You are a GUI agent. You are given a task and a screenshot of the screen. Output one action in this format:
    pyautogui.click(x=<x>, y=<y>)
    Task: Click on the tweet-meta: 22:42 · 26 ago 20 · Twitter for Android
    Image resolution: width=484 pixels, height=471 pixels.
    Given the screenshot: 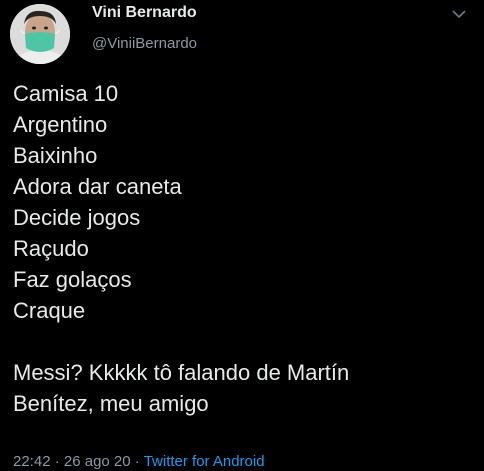 What is the action you would take?
    pyautogui.click(x=139, y=461)
    